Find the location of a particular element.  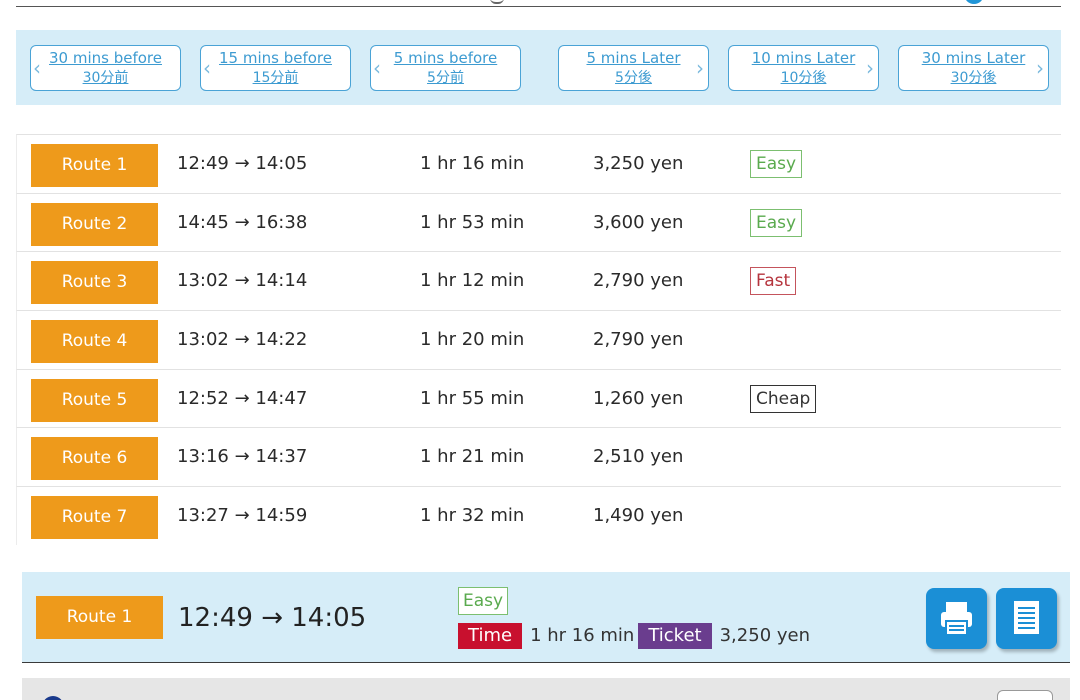

document-icon is located at coordinates (1026, 617).